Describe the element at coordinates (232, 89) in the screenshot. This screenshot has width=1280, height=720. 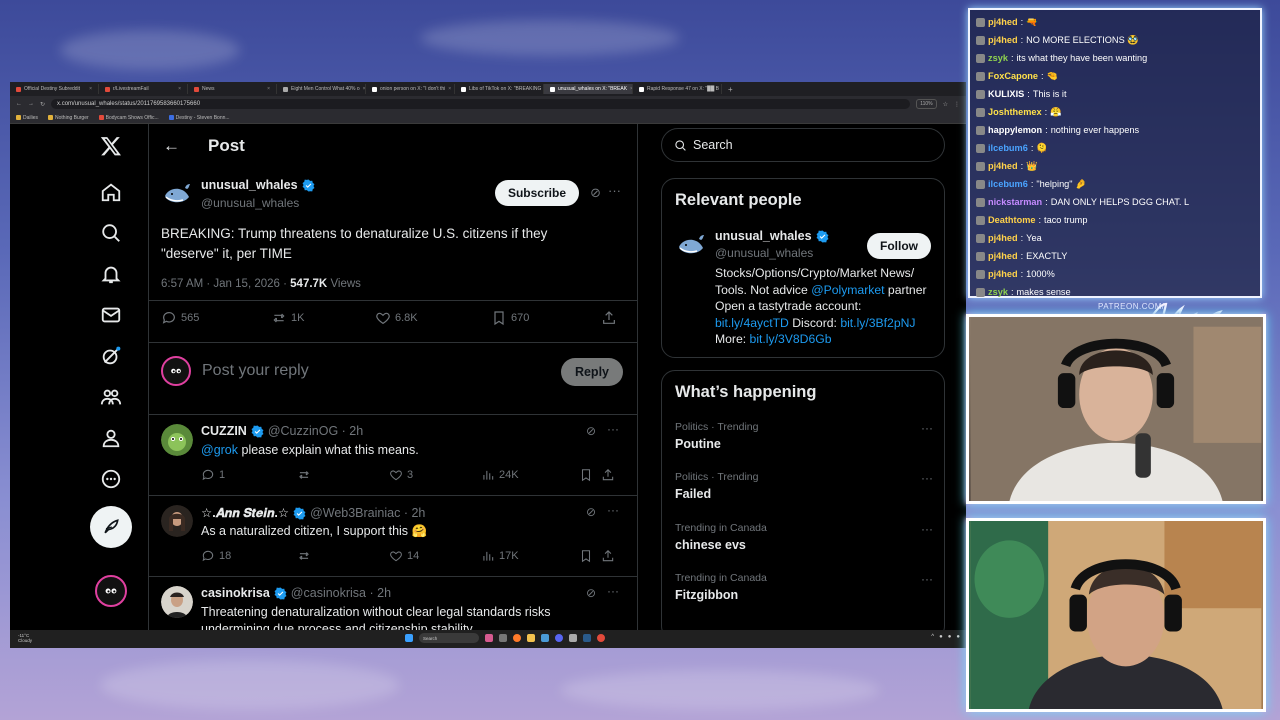
I see `browser-tab: News ×` at that location.